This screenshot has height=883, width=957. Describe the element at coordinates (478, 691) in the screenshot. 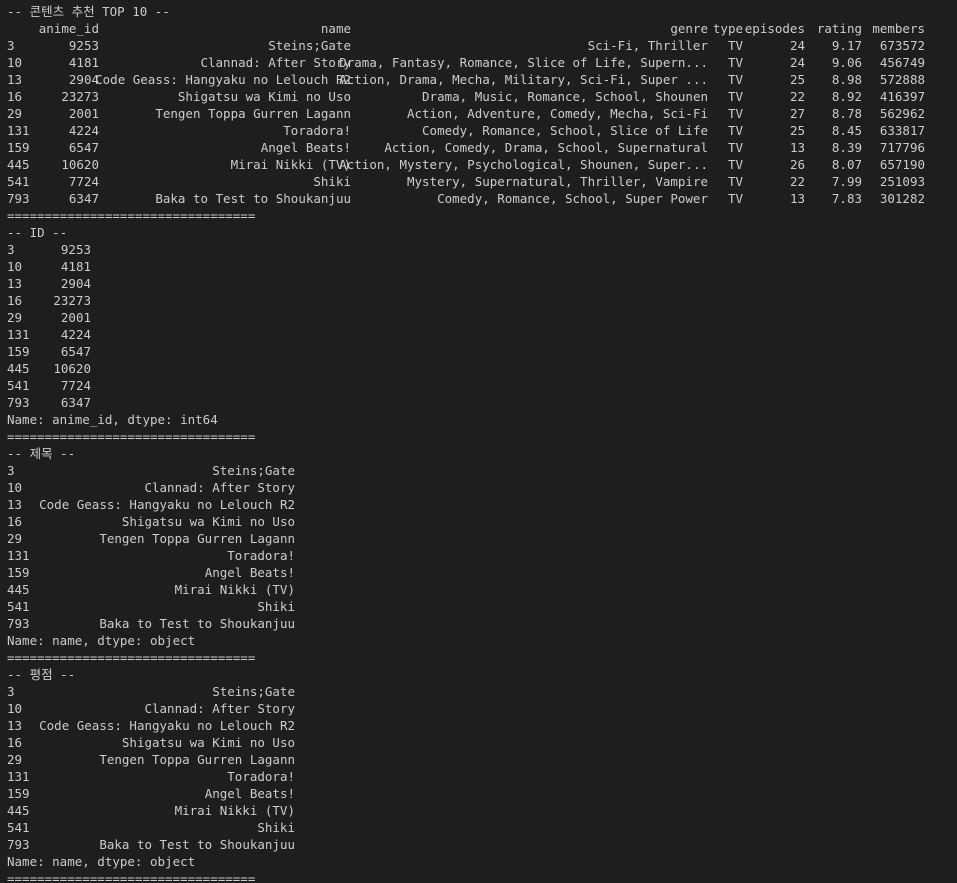

I see `list-item: 3 Steins;Gate` at that location.